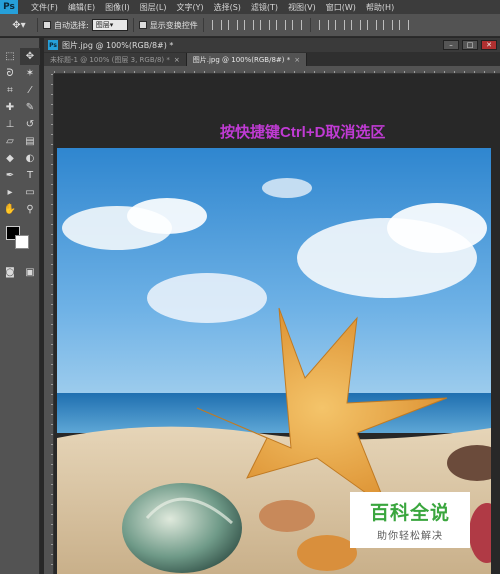  What do you see at coordinates (110, 59) in the screenshot?
I see `tab-label: 未标题-1 @ 100% (图层 3, RGB/8) *` at bounding box center [110, 59].